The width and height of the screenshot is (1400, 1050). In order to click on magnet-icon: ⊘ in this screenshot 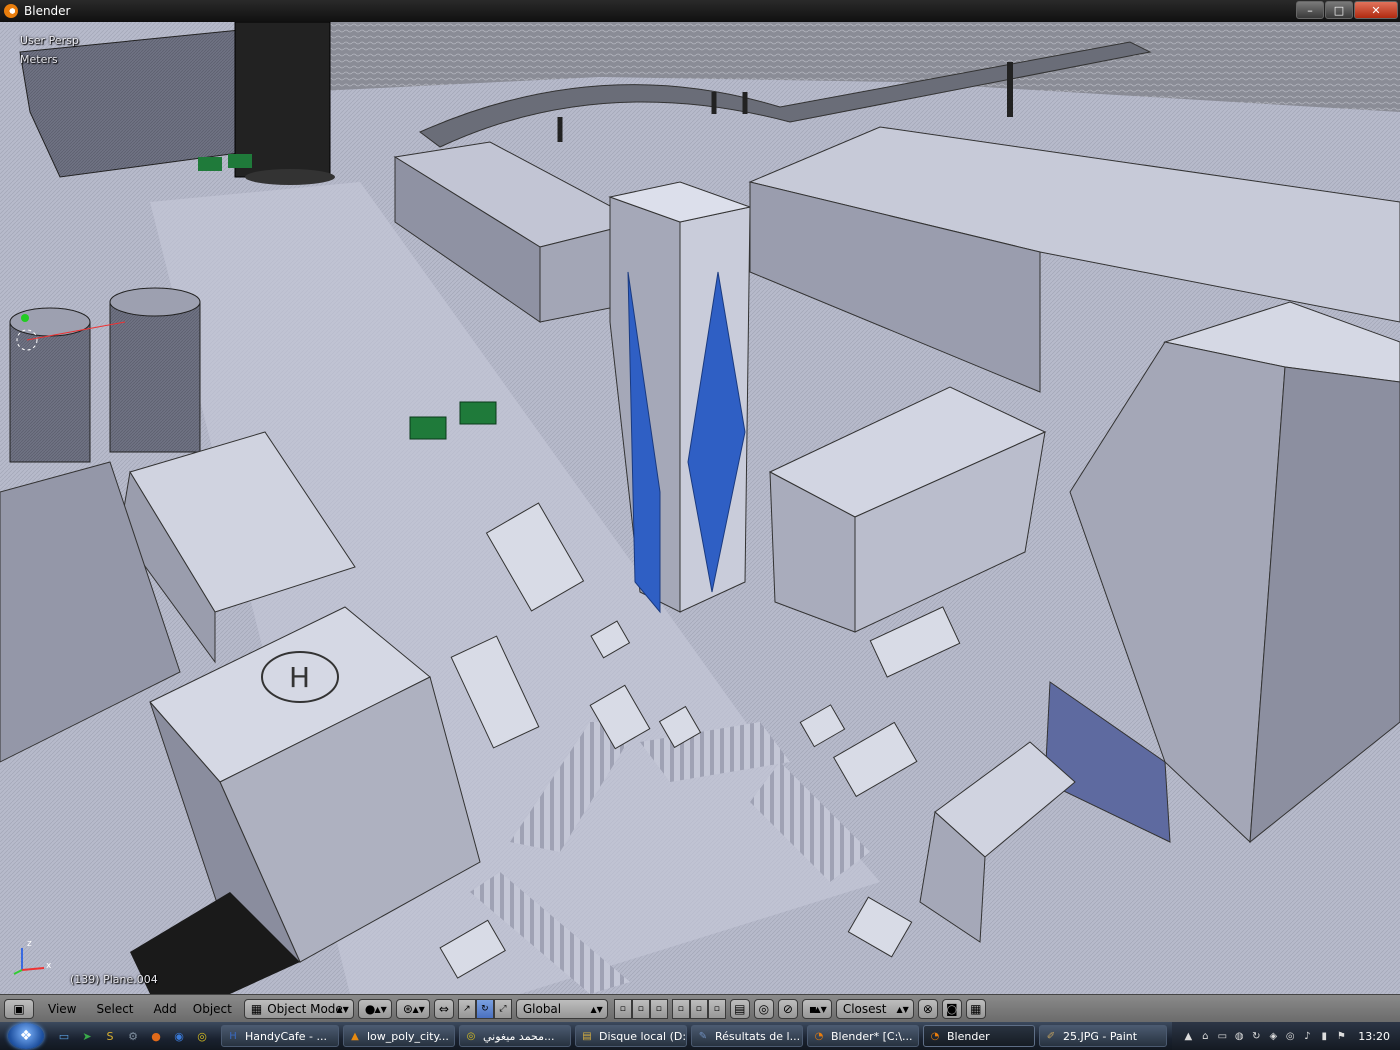, I will do `click(787, 1009)`.